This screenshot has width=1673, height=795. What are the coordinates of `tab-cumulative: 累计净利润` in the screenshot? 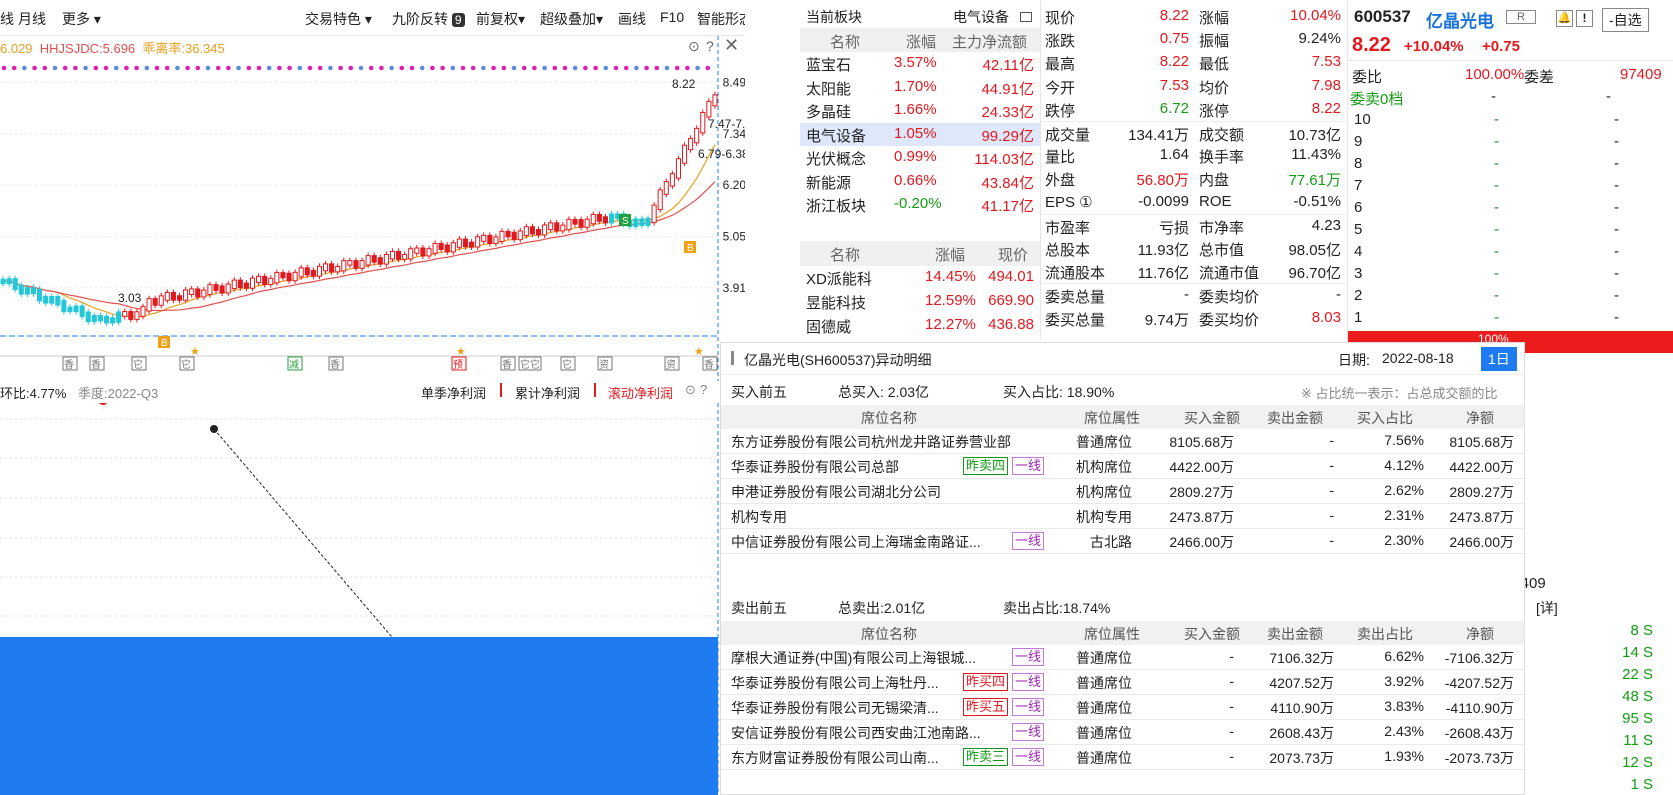 It's located at (547, 392).